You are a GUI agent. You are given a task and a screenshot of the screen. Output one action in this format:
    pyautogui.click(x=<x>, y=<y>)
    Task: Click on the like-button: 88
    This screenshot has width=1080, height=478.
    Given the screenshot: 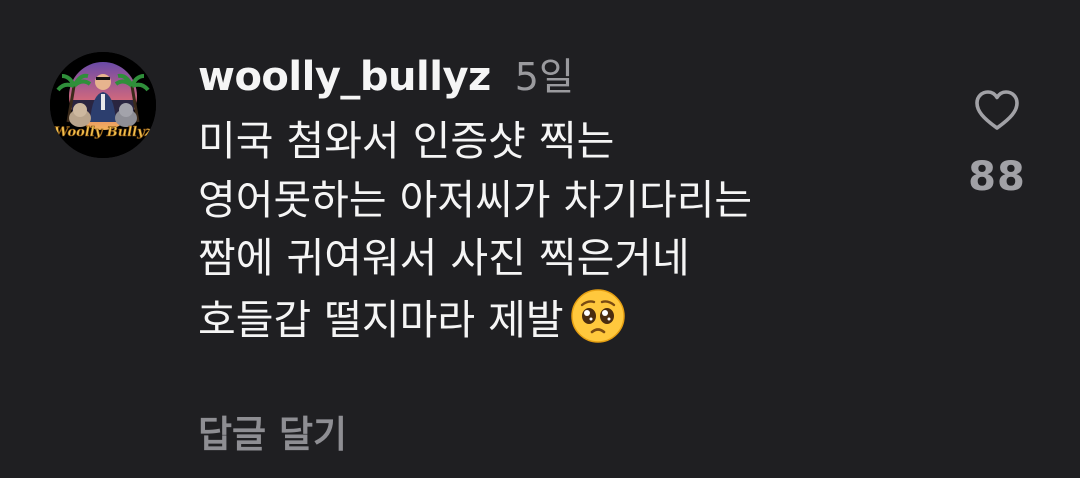 What is the action you would take?
    pyautogui.click(x=997, y=144)
    